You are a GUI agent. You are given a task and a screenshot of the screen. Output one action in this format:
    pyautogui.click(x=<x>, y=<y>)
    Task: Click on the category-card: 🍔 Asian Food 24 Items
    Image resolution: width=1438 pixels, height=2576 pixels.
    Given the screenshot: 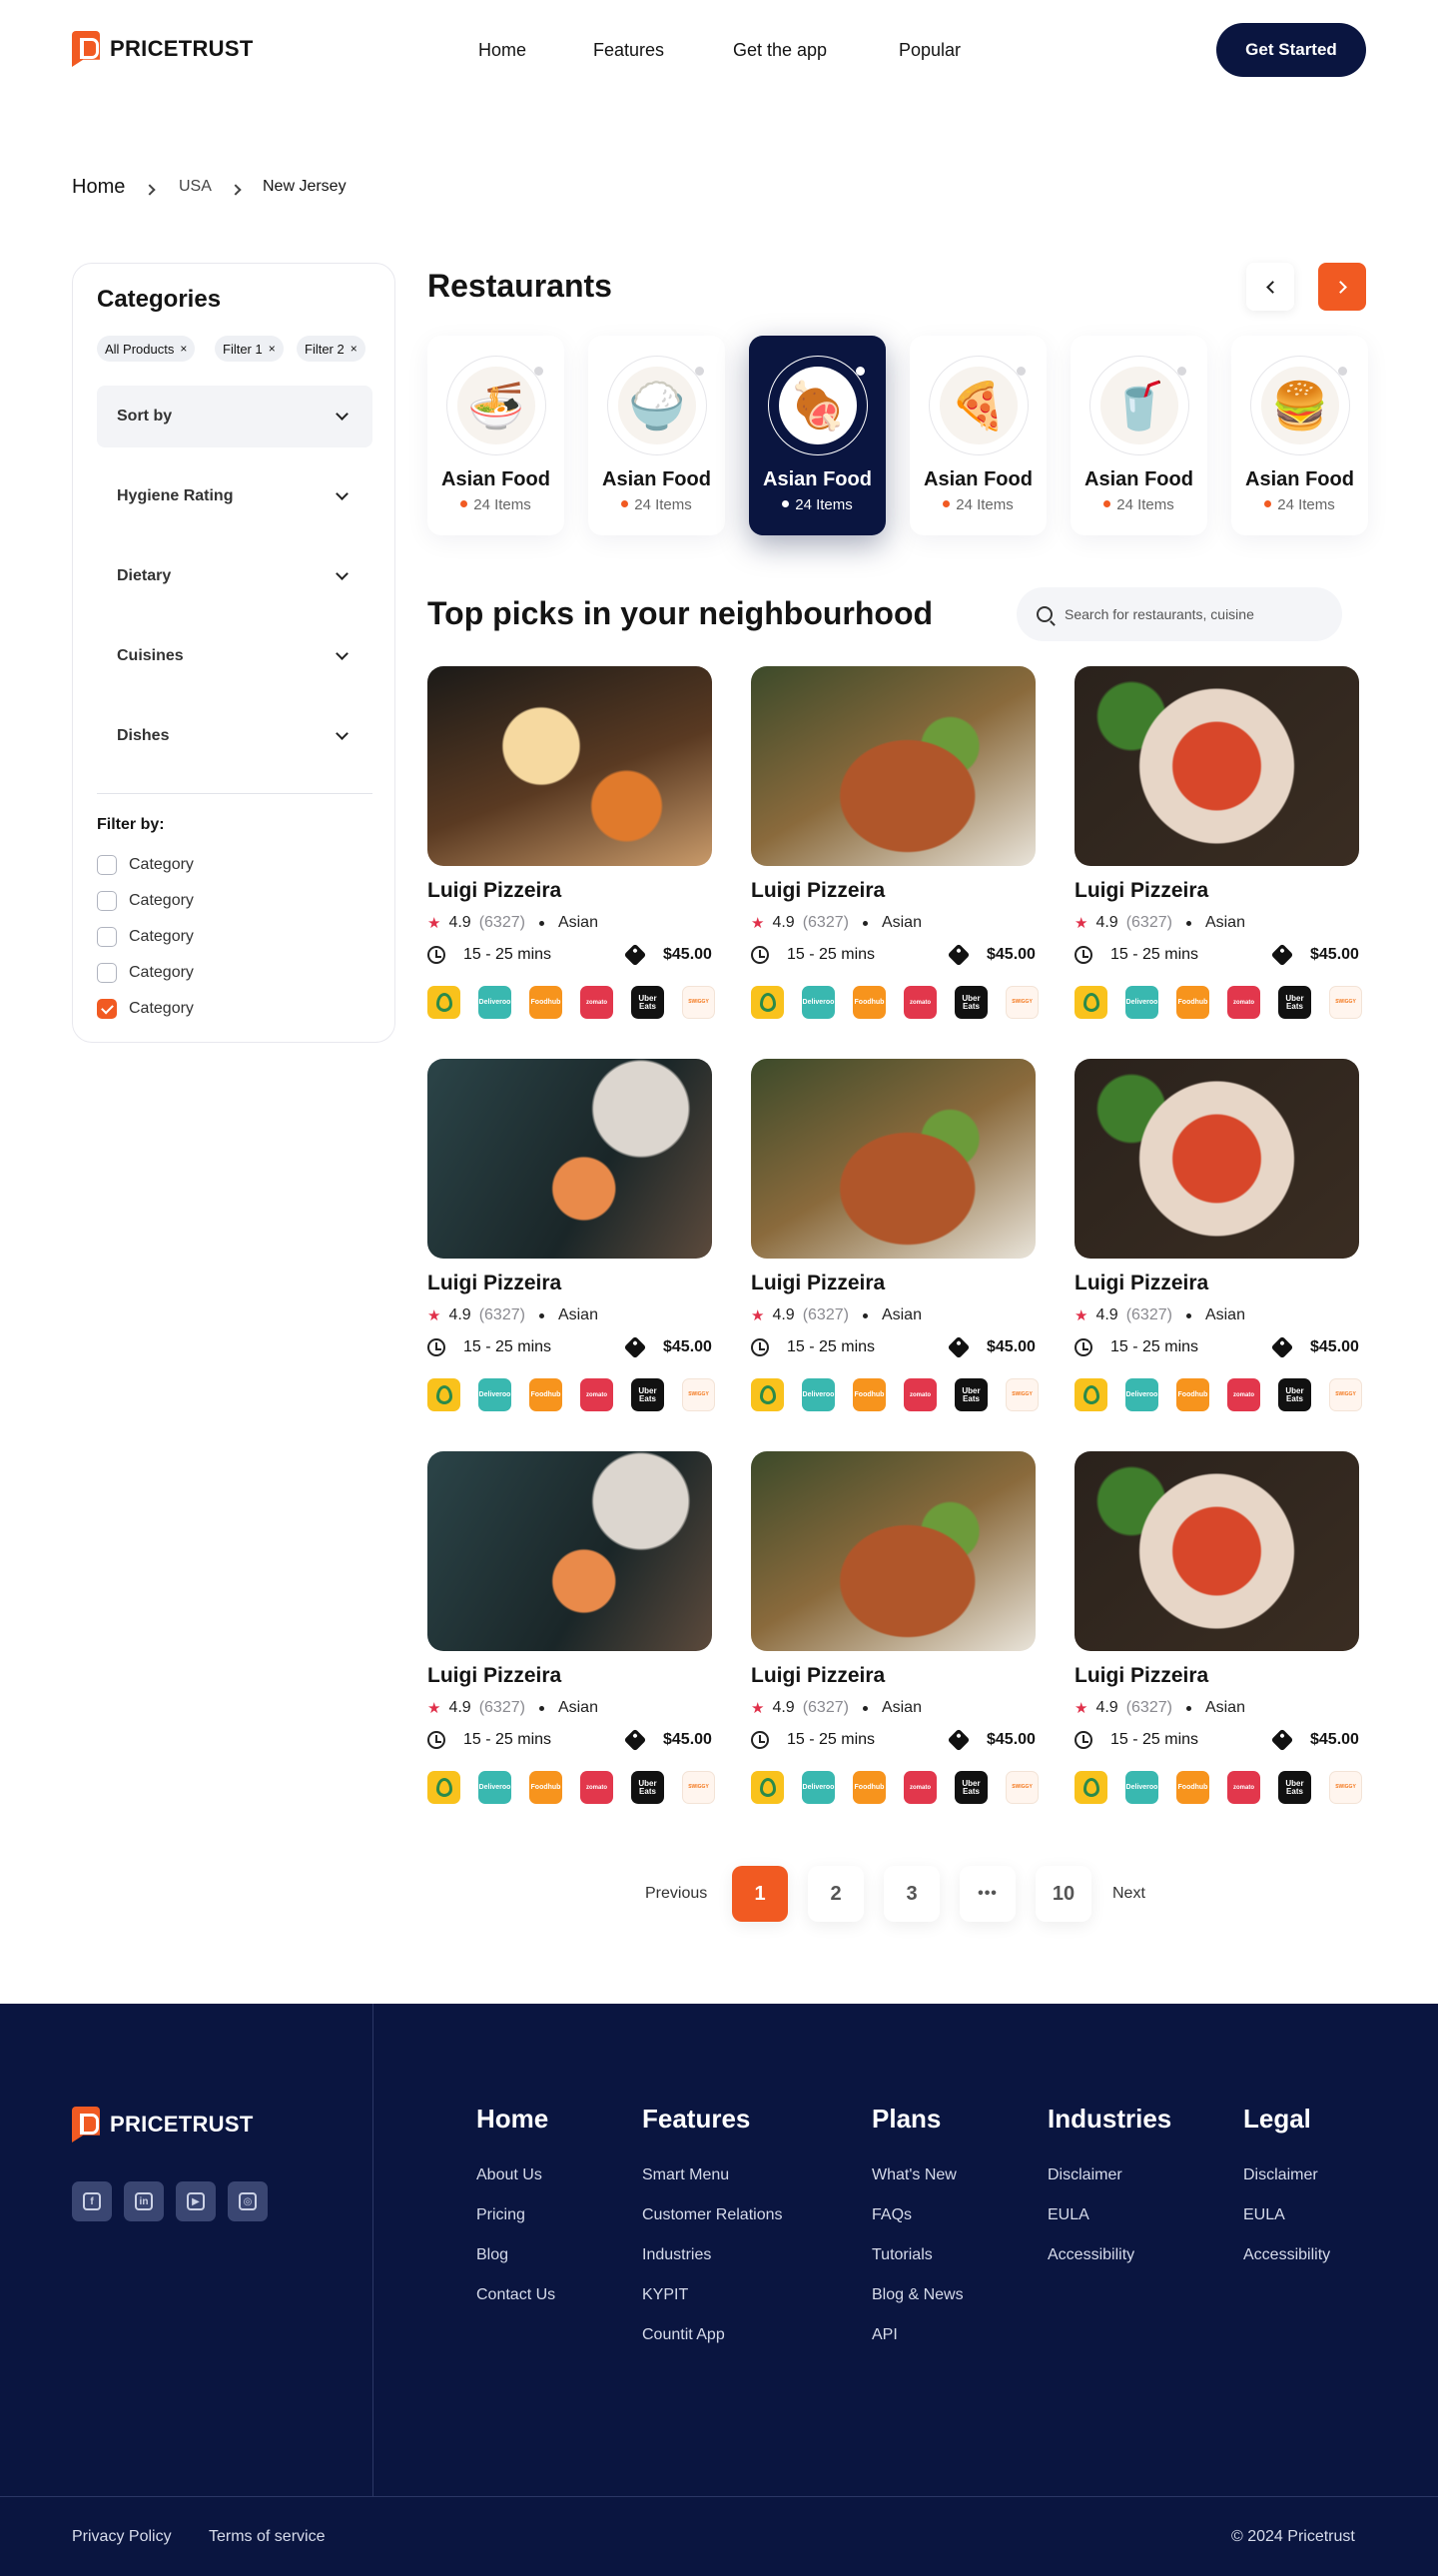 What is the action you would take?
    pyautogui.click(x=1299, y=436)
    